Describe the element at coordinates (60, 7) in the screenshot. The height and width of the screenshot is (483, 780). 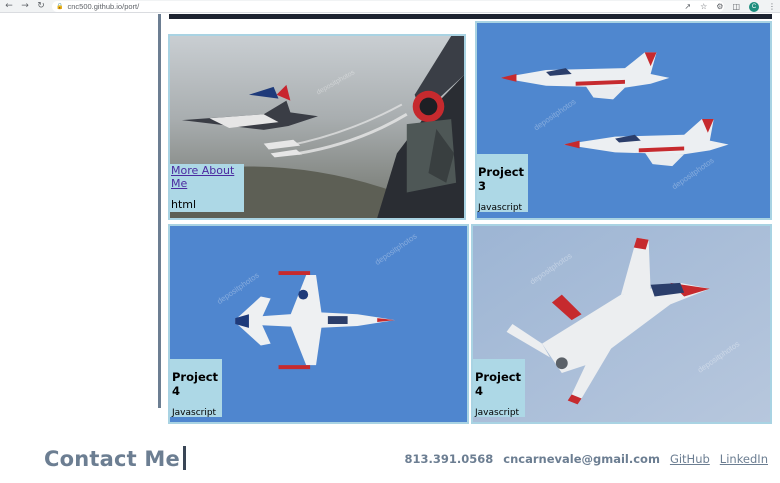
I see `lock-icon: 🔒` at that location.